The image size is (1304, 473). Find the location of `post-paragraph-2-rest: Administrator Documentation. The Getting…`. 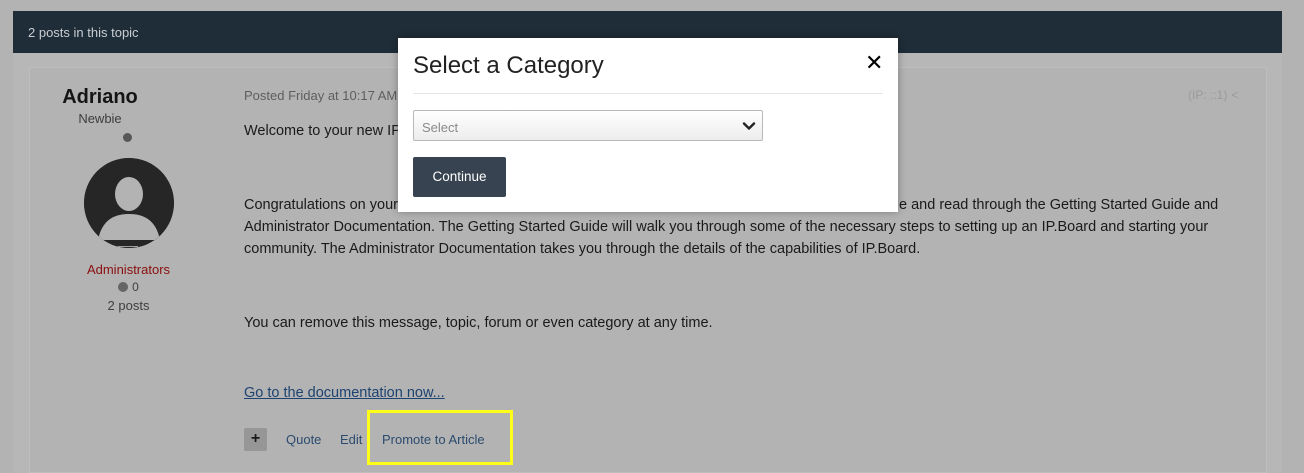

post-paragraph-2-rest: Administrator Documentation. The Getting… is located at coordinates (726, 238).